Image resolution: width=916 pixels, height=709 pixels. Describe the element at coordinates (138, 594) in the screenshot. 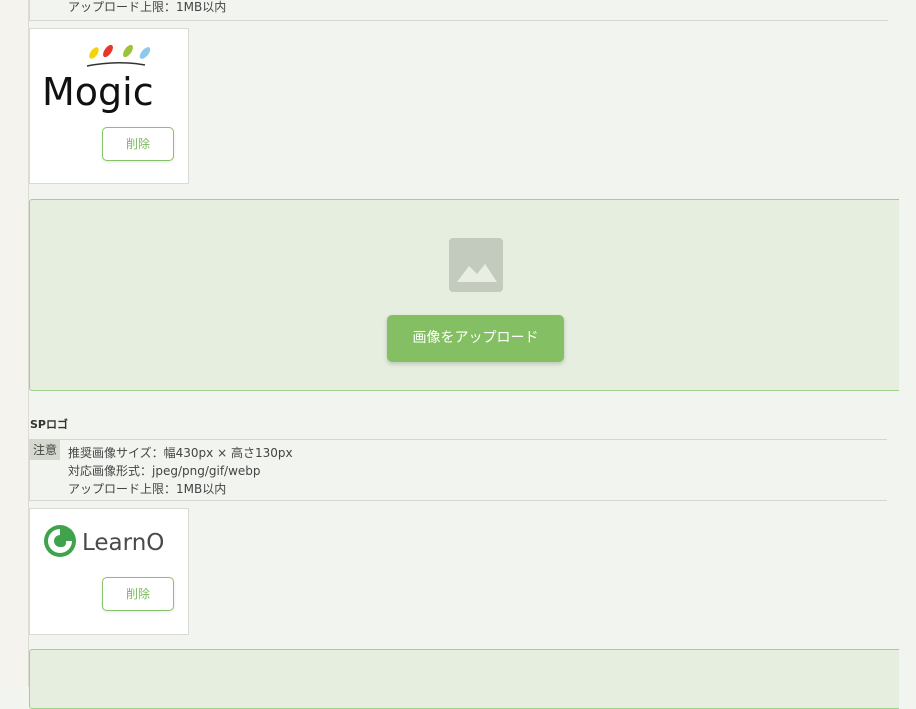

I see `delete-sp-logo-button: 削除` at that location.